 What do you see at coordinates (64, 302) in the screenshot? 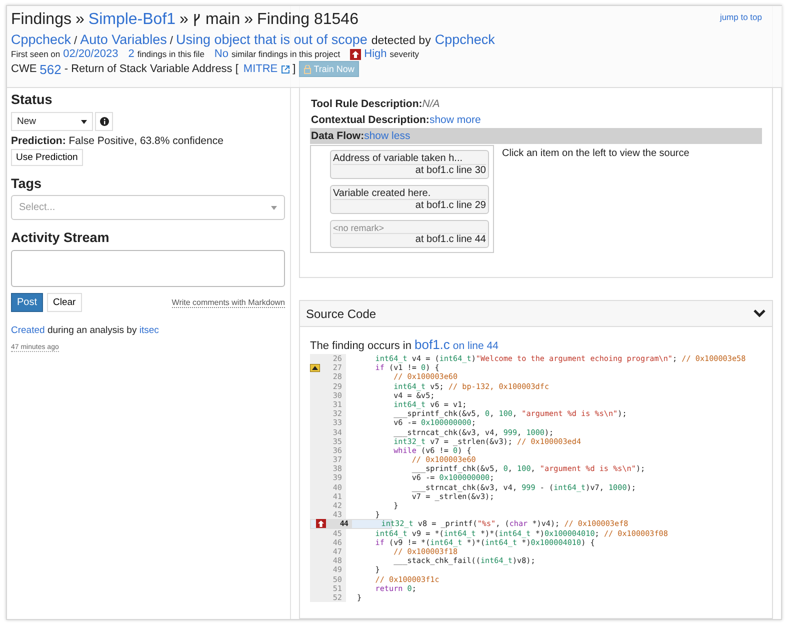
I see `clear-button: Clear` at bounding box center [64, 302].